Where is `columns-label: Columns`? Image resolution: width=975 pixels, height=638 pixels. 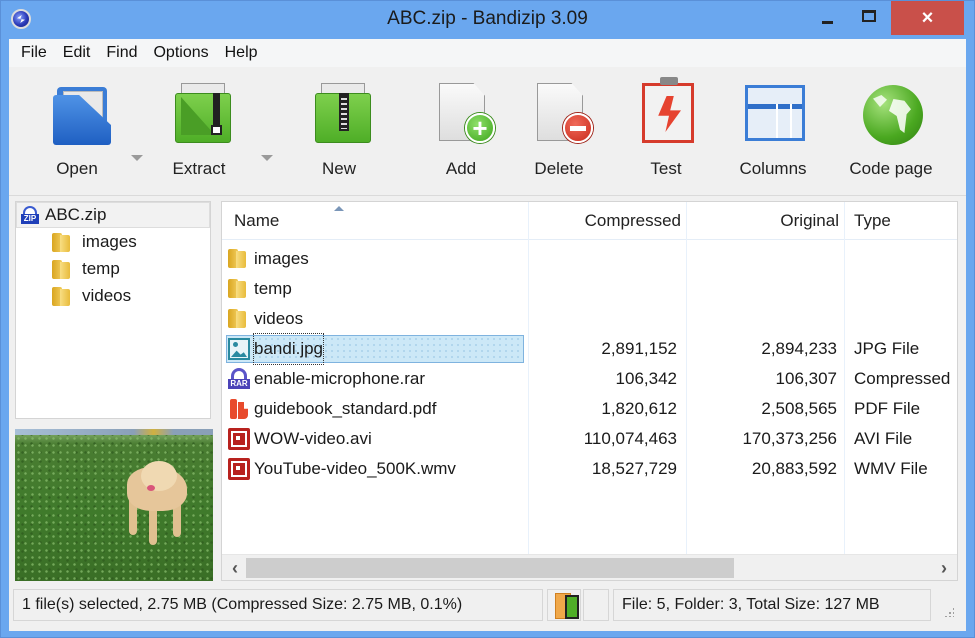 columns-label: Columns is located at coordinates (773, 168).